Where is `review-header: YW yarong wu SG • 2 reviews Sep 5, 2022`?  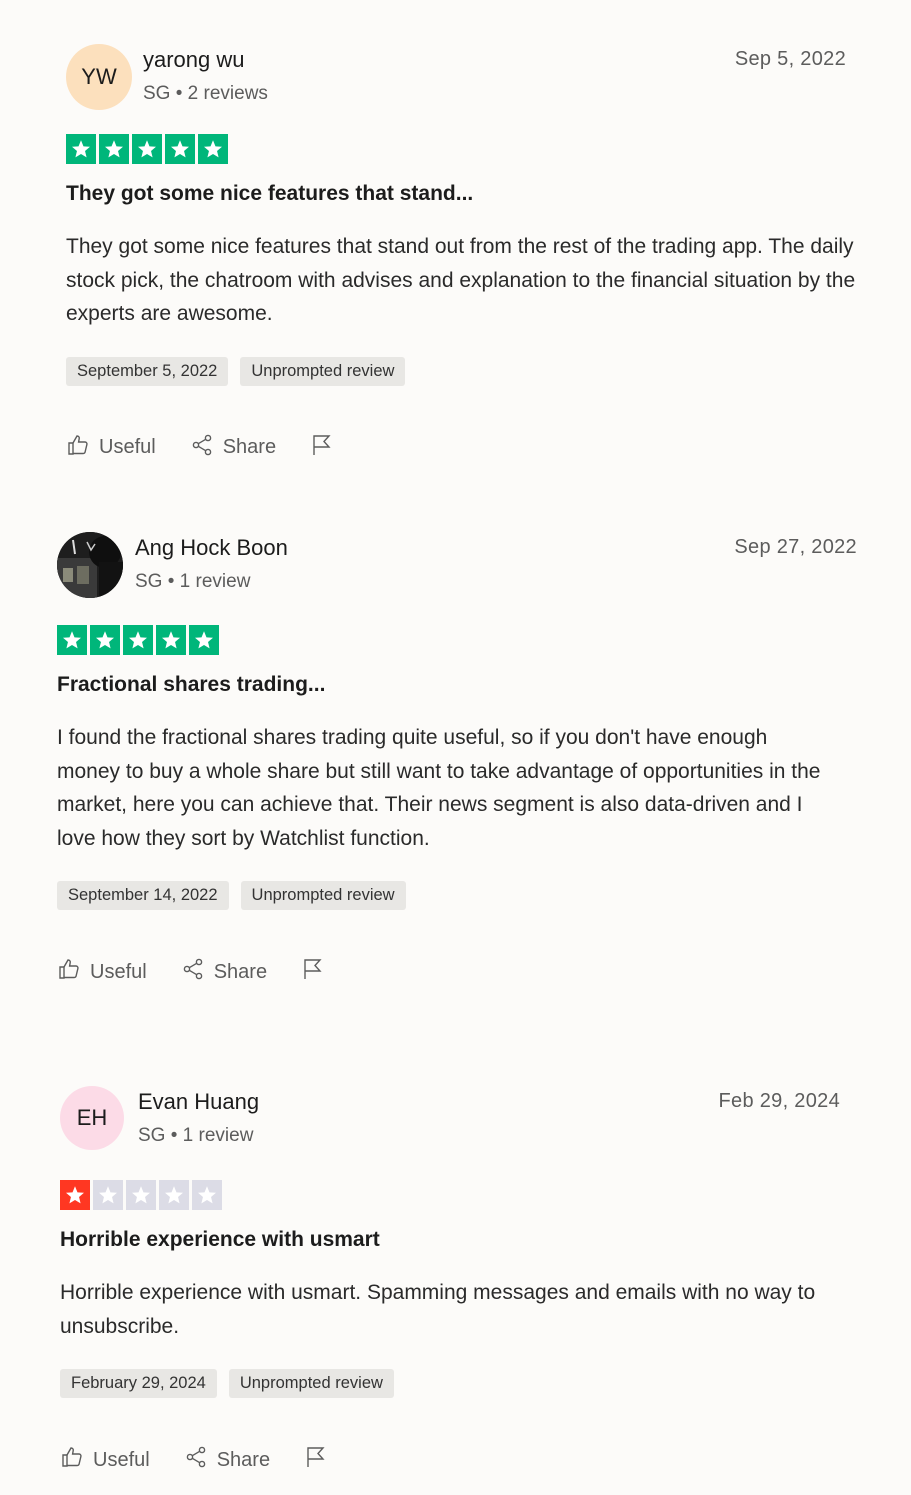 review-header: YW yarong wu SG • 2 reviews Sep 5, 2022 is located at coordinates (456, 78).